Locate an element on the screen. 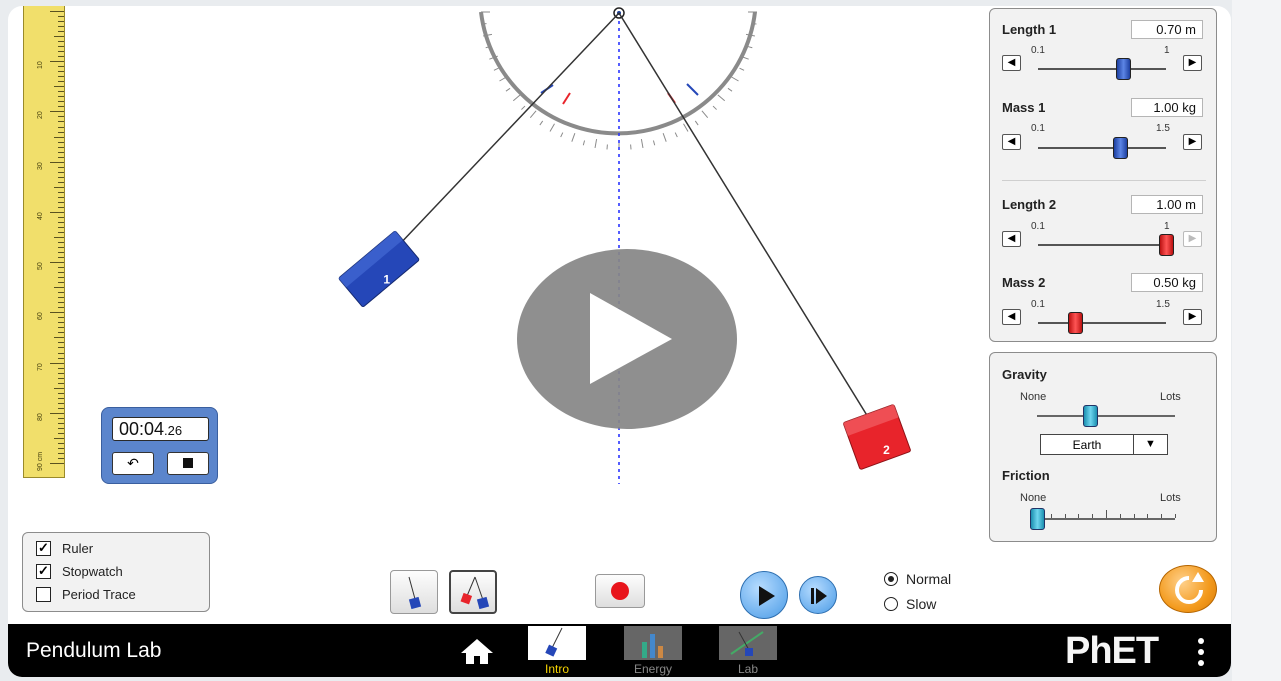 The width and height of the screenshot is (1281, 681). length2-label: Length 2 is located at coordinates (1029, 204).